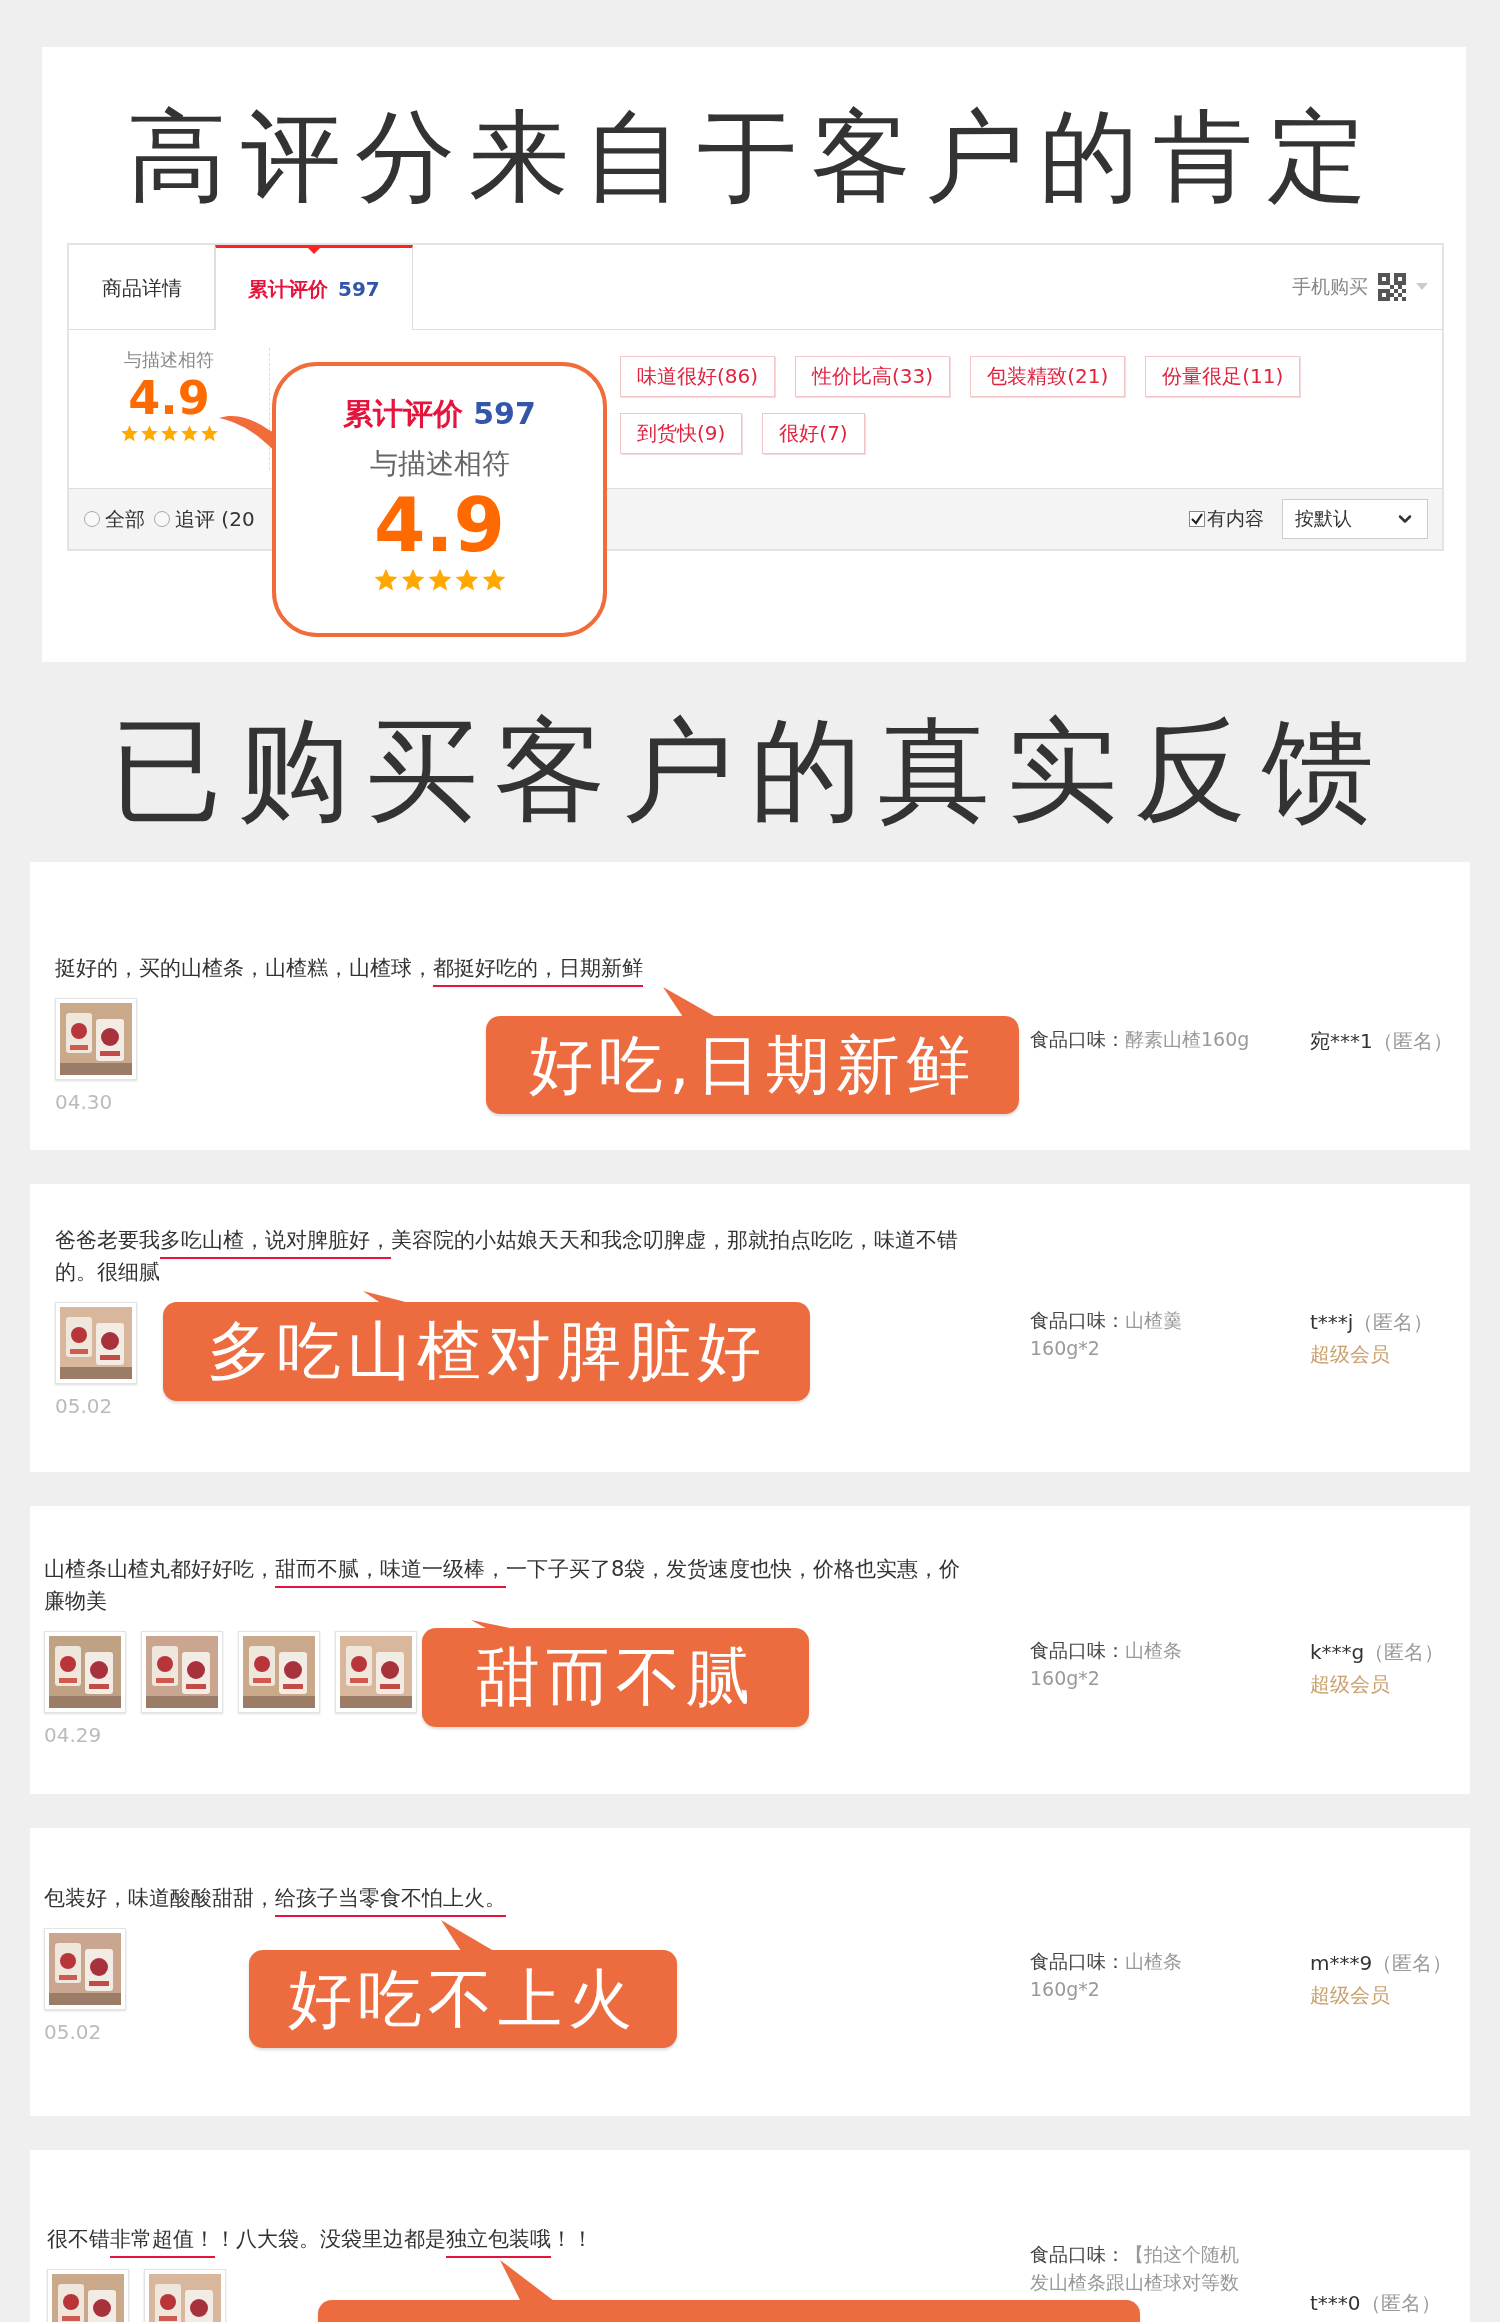 This screenshot has width=1500, height=2322. What do you see at coordinates (698, 376) in the screenshot?
I see `review-tag: 味道很好(86)` at bounding box center [698, 376].